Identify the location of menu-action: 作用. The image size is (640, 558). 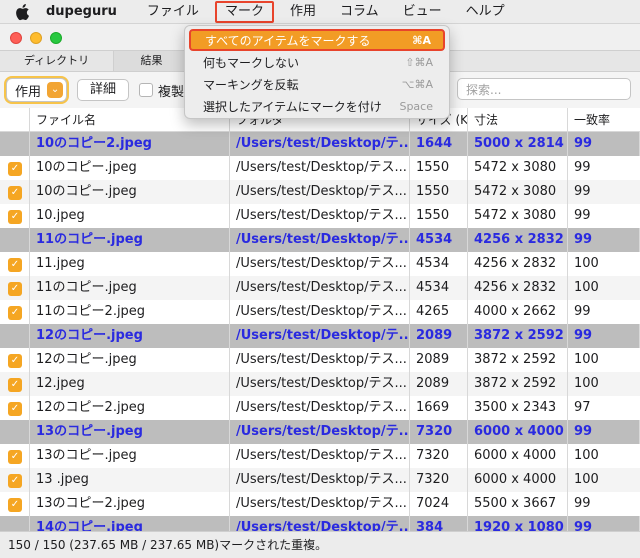
(303, 12).